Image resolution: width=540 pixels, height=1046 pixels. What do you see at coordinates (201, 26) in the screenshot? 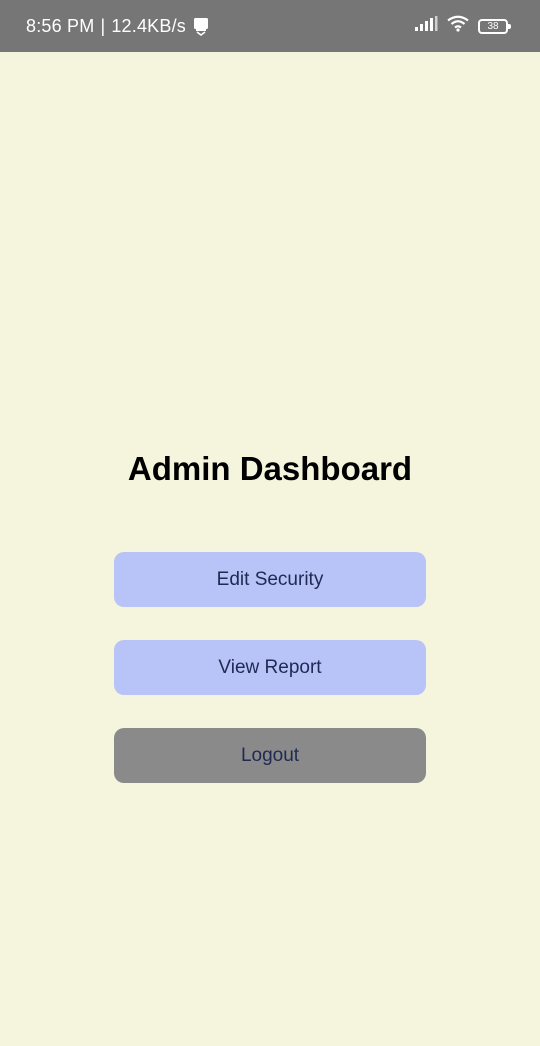
I see `upload-icon` at bounding box center [201, 26].